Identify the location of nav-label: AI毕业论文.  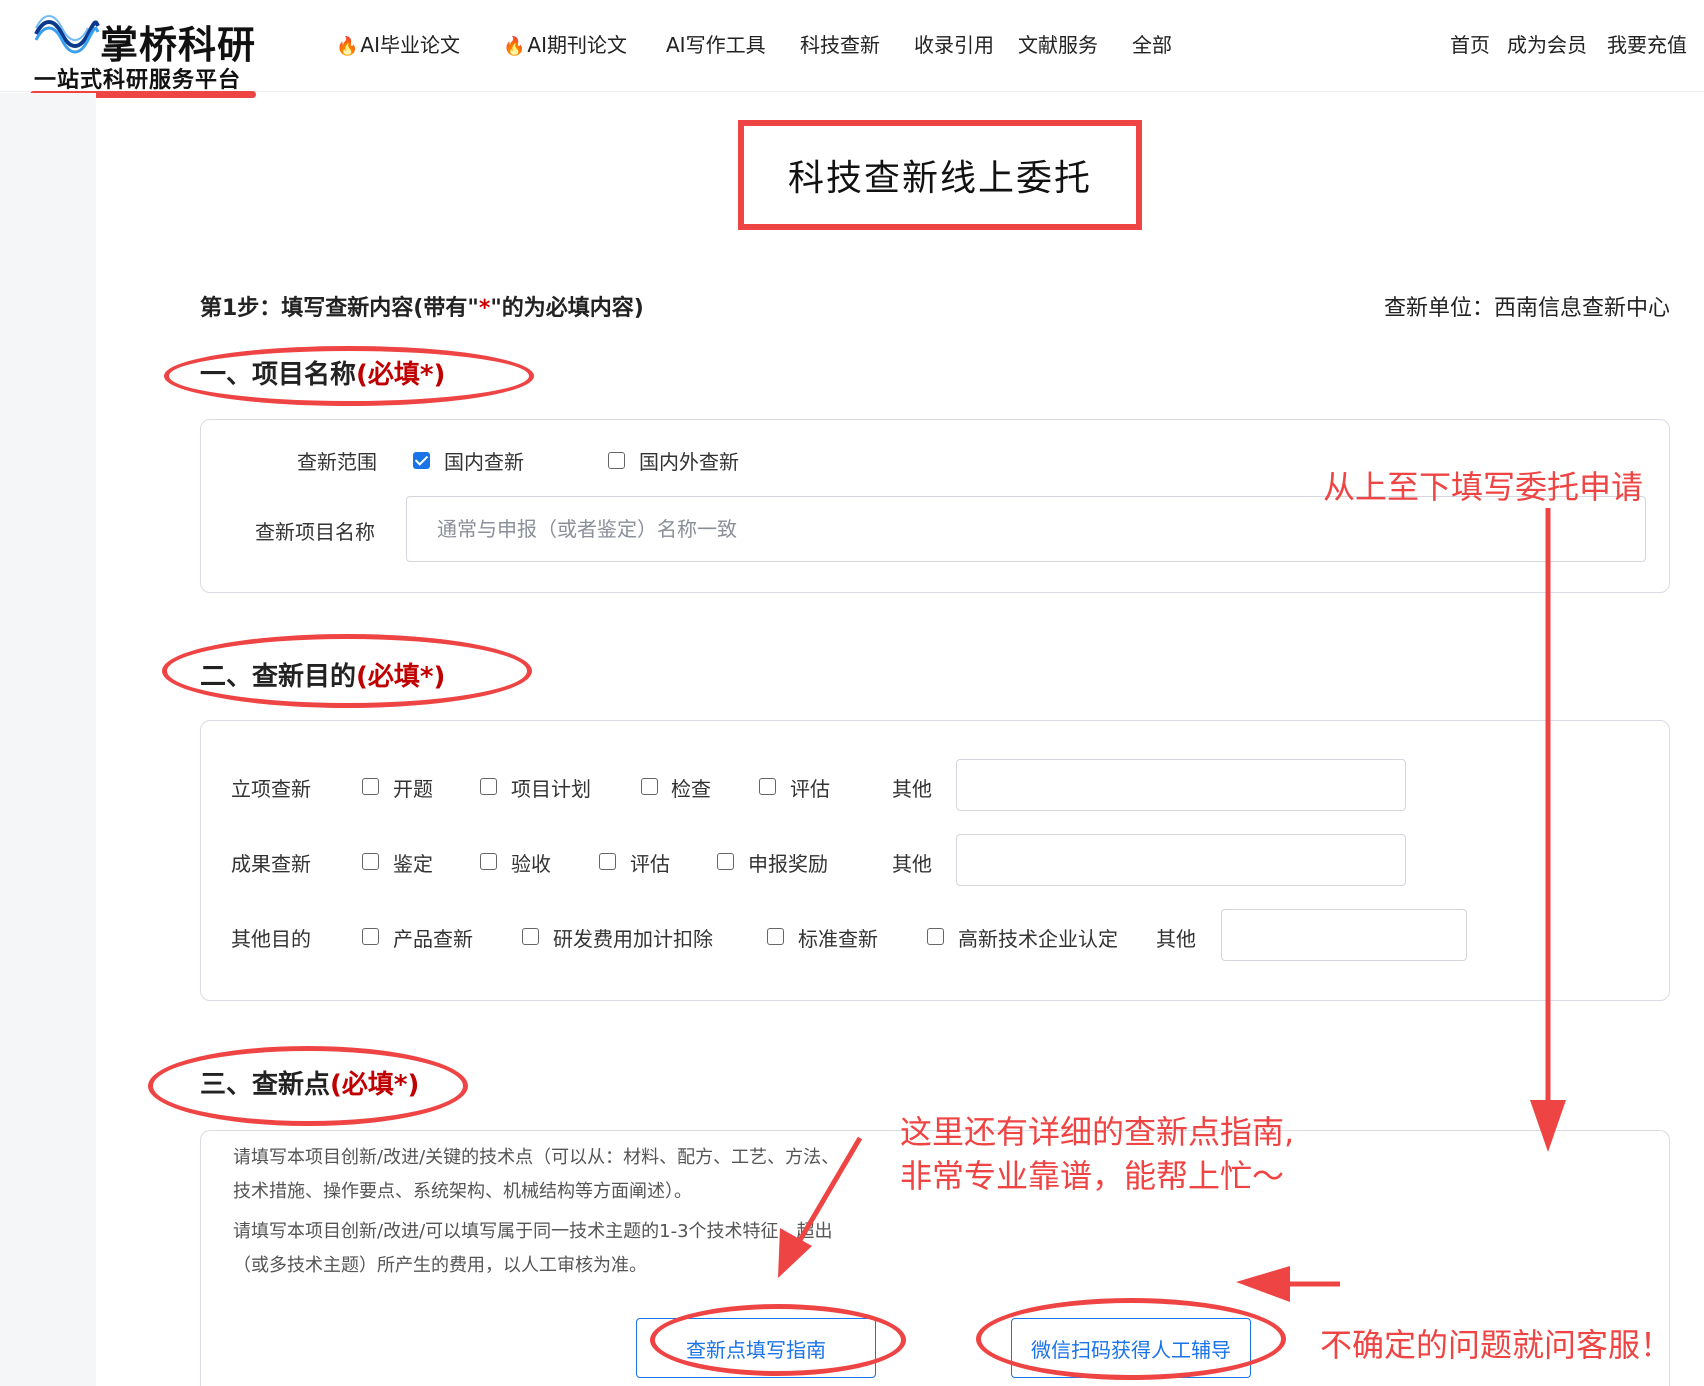
(410, 45).